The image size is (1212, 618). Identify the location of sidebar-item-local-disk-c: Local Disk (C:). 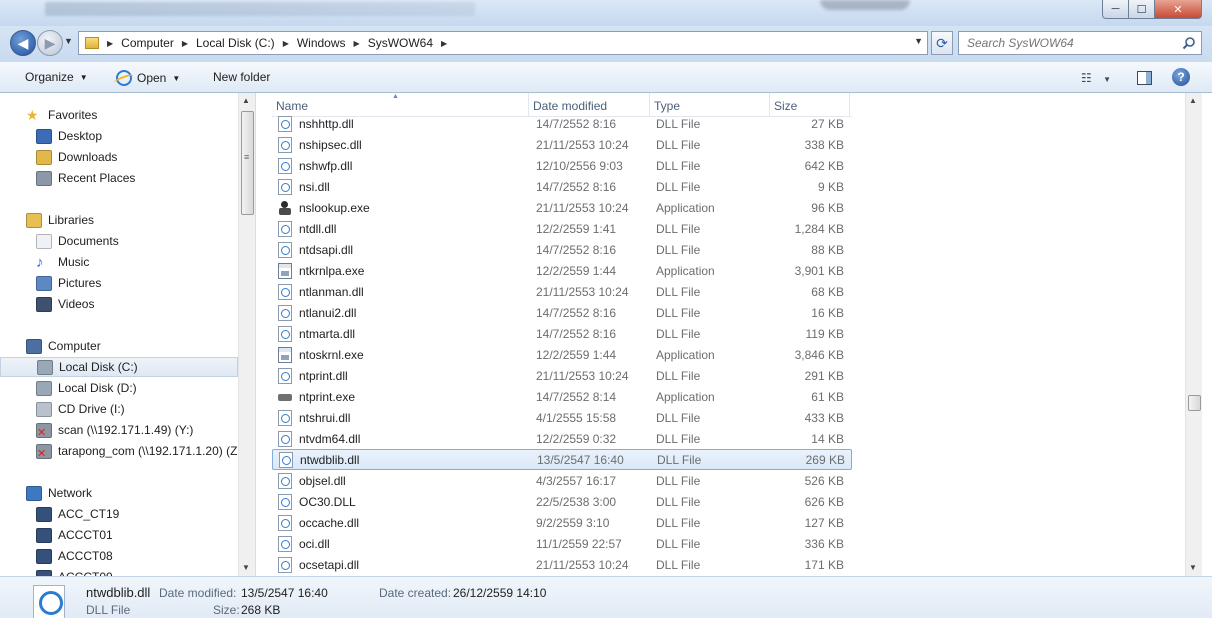
(119, 367).